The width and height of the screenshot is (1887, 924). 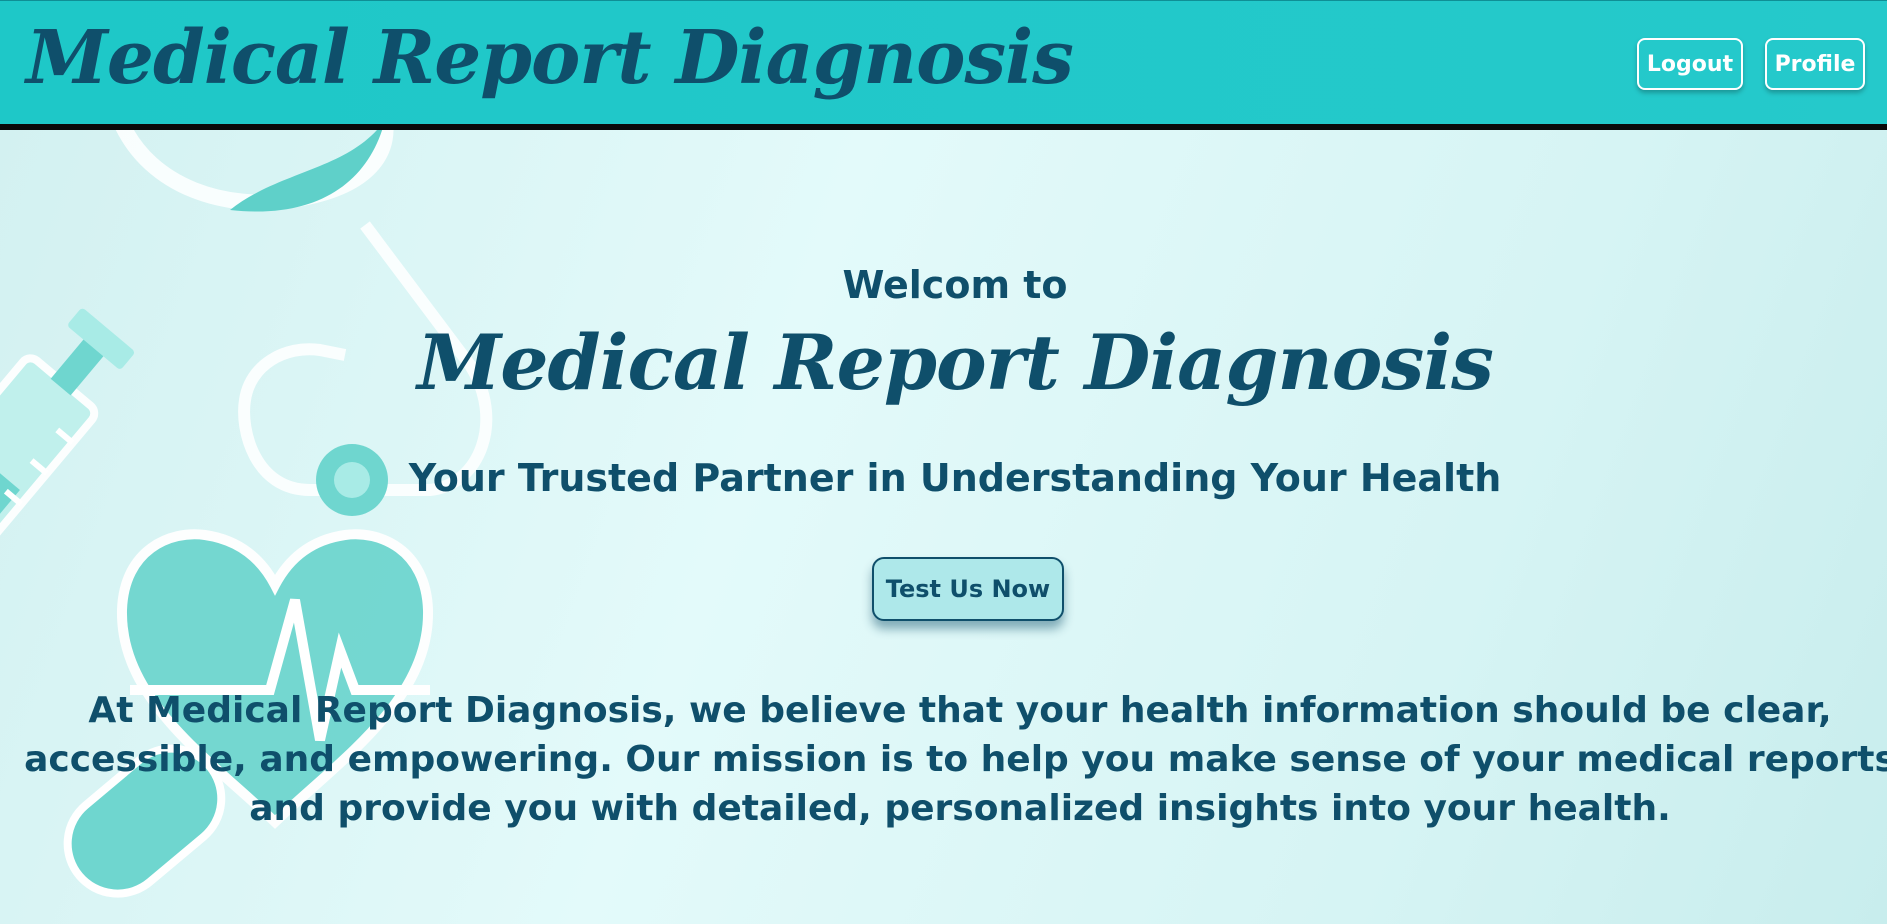 I want to click on hero-title: Medical Report Diagnosis, so click(x=955, y=362).